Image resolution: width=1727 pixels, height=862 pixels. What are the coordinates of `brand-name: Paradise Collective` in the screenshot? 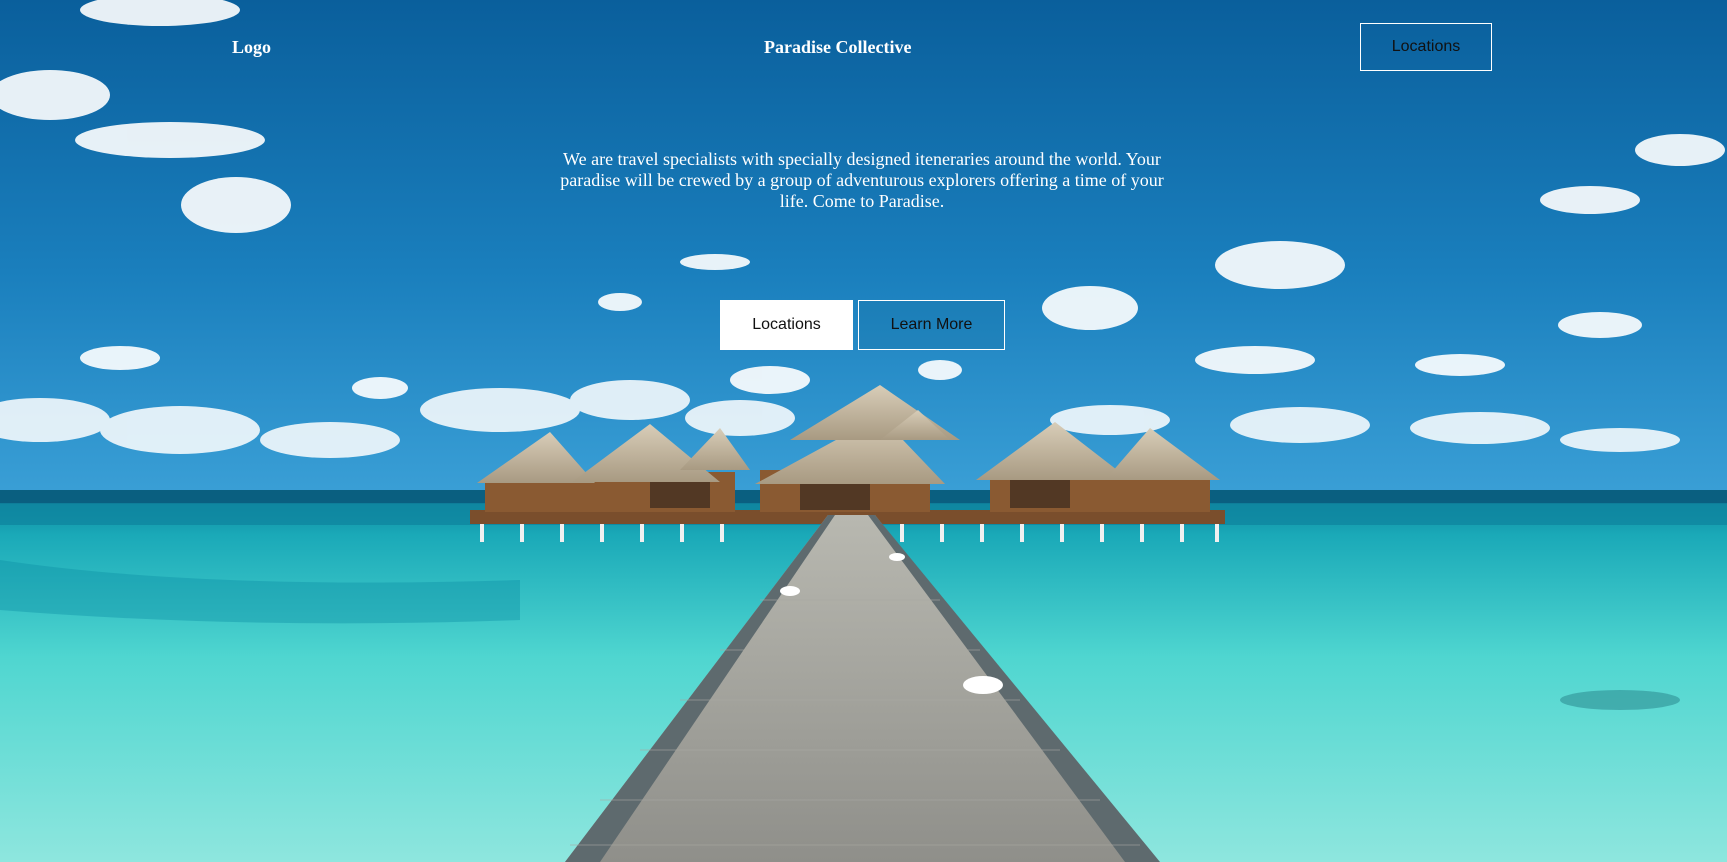 It's located at (838, 47).